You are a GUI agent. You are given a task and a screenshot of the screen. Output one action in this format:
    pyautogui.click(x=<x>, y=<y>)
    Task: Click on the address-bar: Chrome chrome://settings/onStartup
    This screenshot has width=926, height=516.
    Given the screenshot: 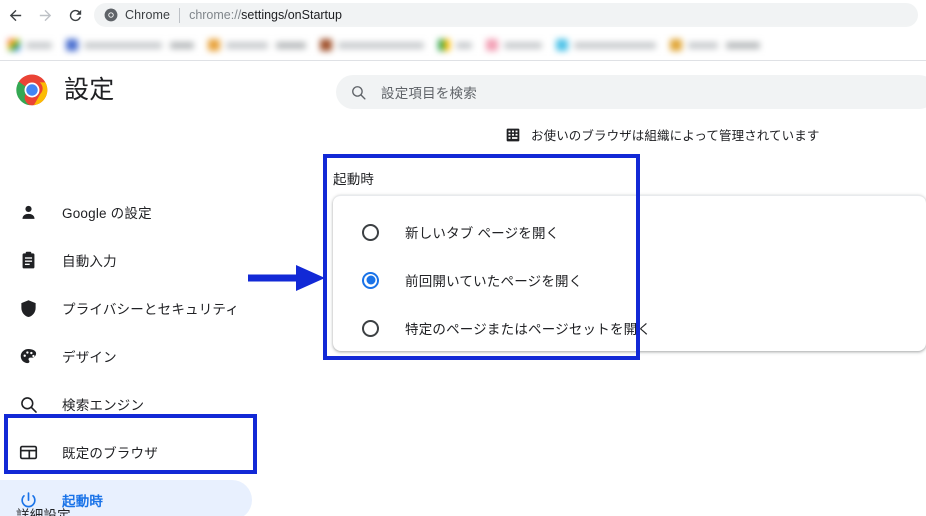 What is the action you would take?
    pyautogui.click(x=506, y=15)
    